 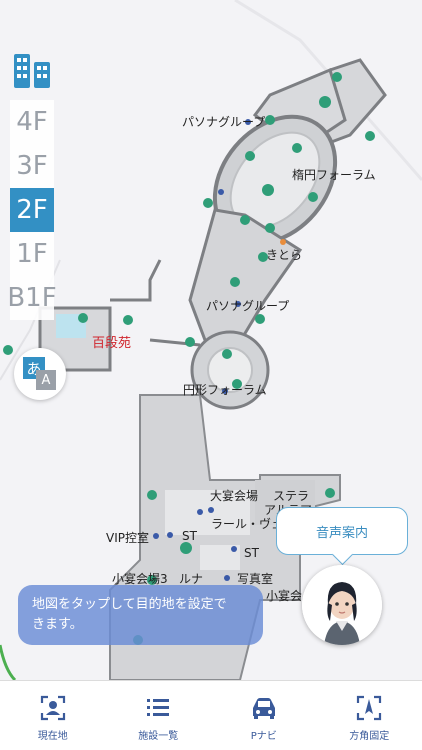 I want to click on hint-toast-line2: きます。, so click(x=57, y=624).